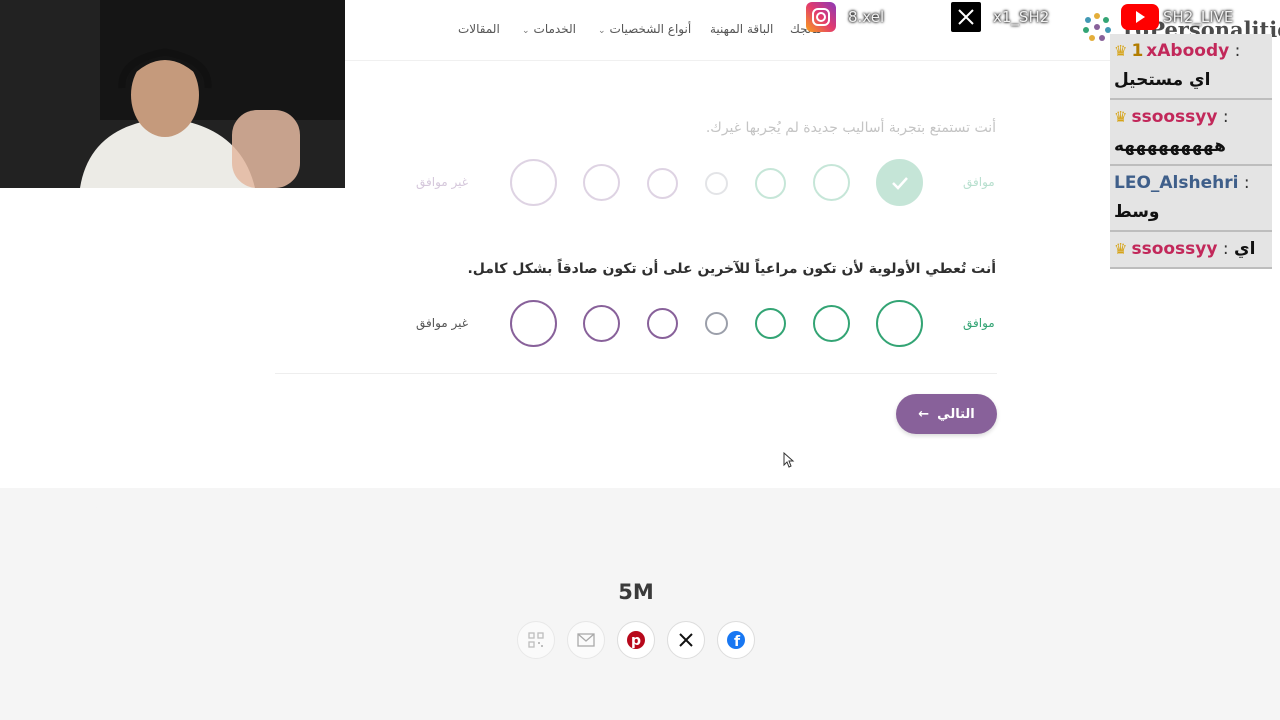 This screenshot has width=1280, height=720. I want to click on pinterest-share-button: p, so click(636, 640).